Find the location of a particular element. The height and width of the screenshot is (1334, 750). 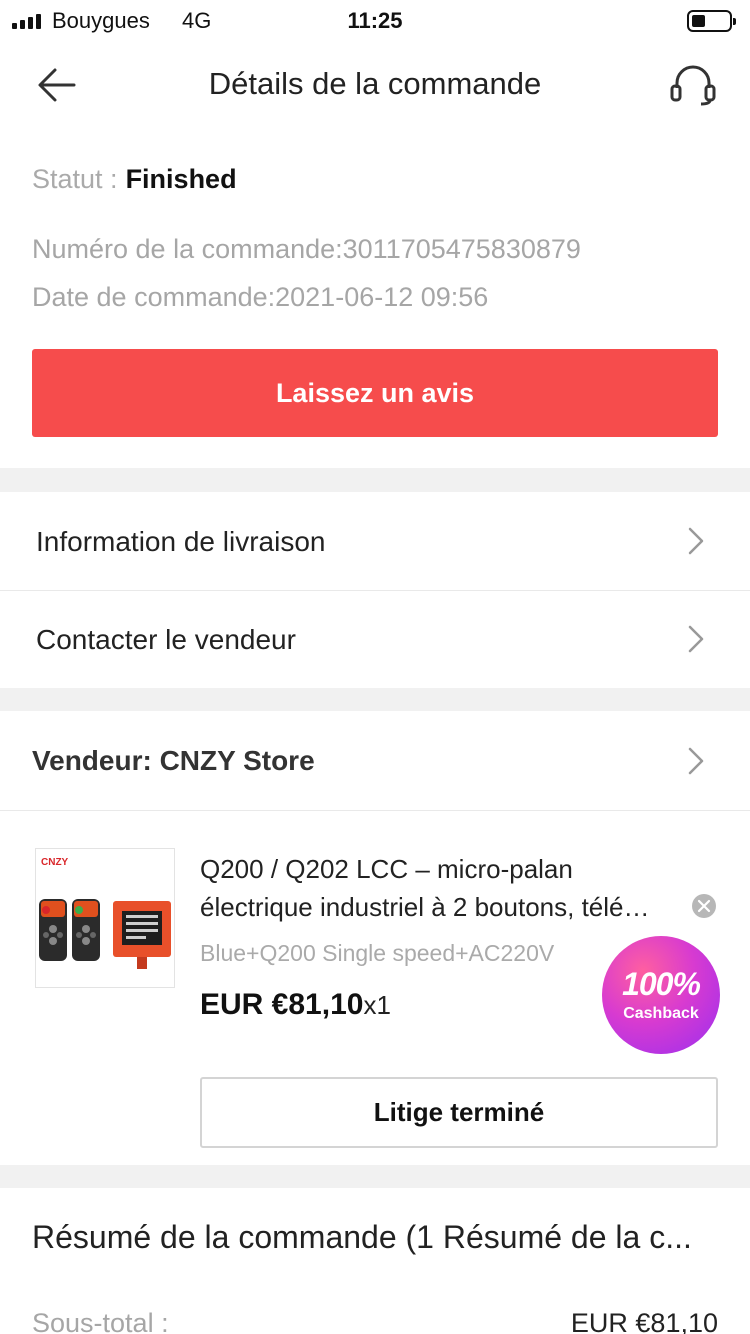

cashback-label: Cashback is located at coordinates (661, 1013).